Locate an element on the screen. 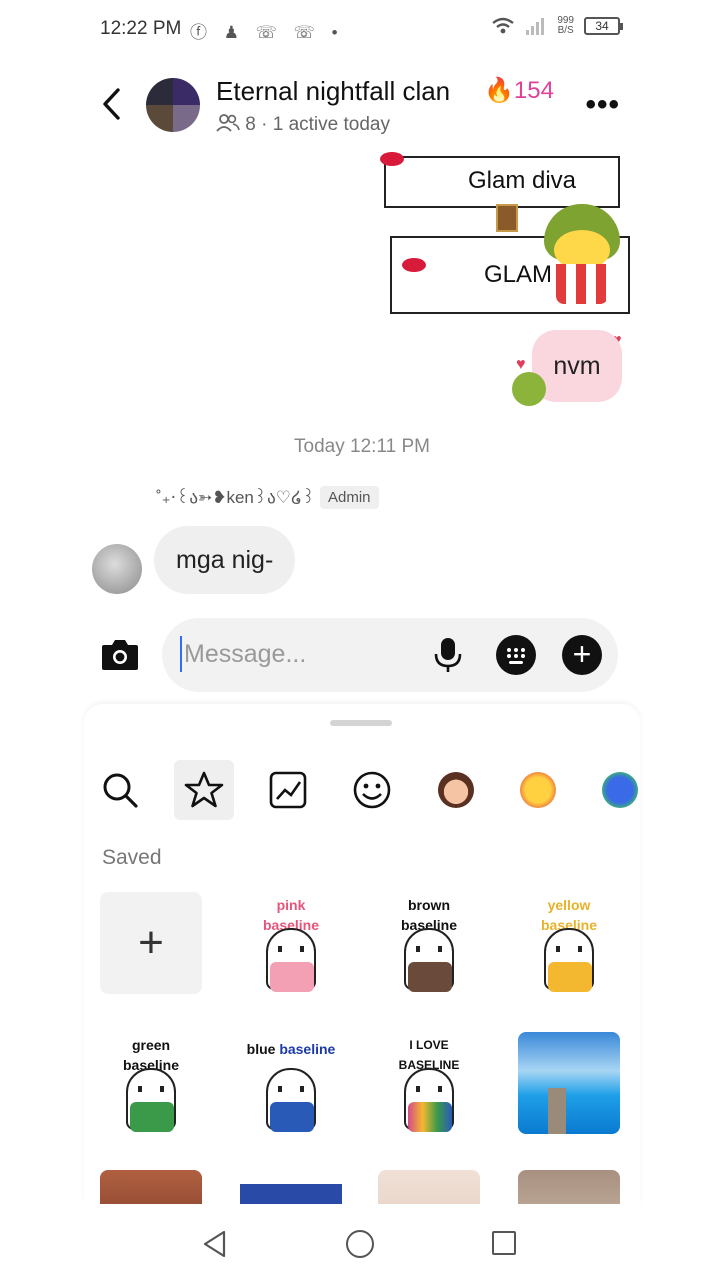  message-input-pill: + is located at coordinates (390, 655).